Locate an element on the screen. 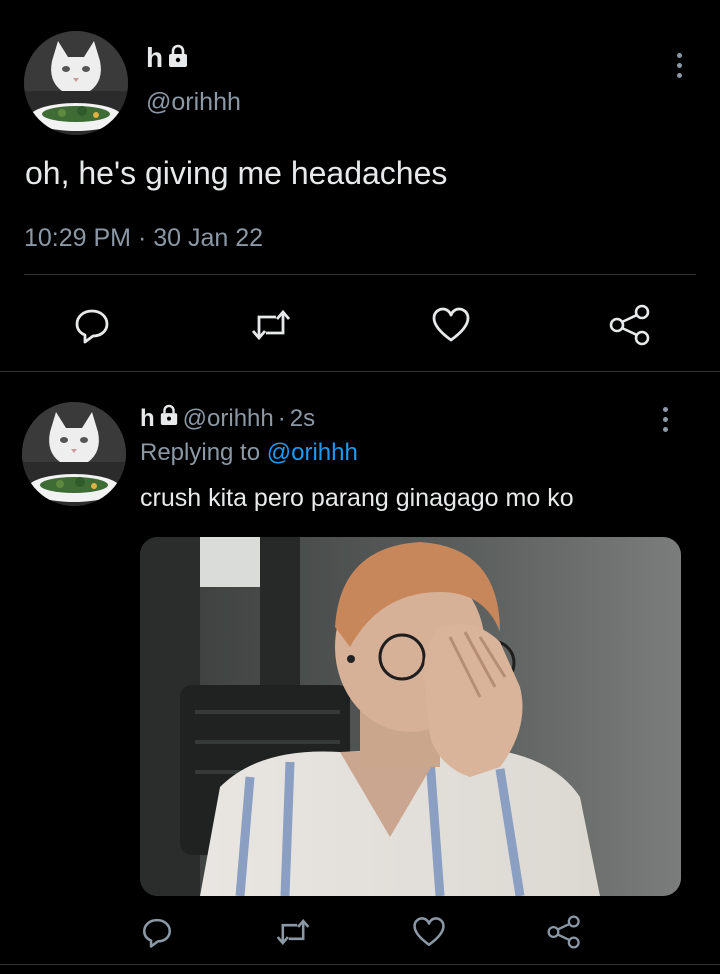 This screenshot has height=974, width=720. bottom-divider is located at coordinates (360, 964).